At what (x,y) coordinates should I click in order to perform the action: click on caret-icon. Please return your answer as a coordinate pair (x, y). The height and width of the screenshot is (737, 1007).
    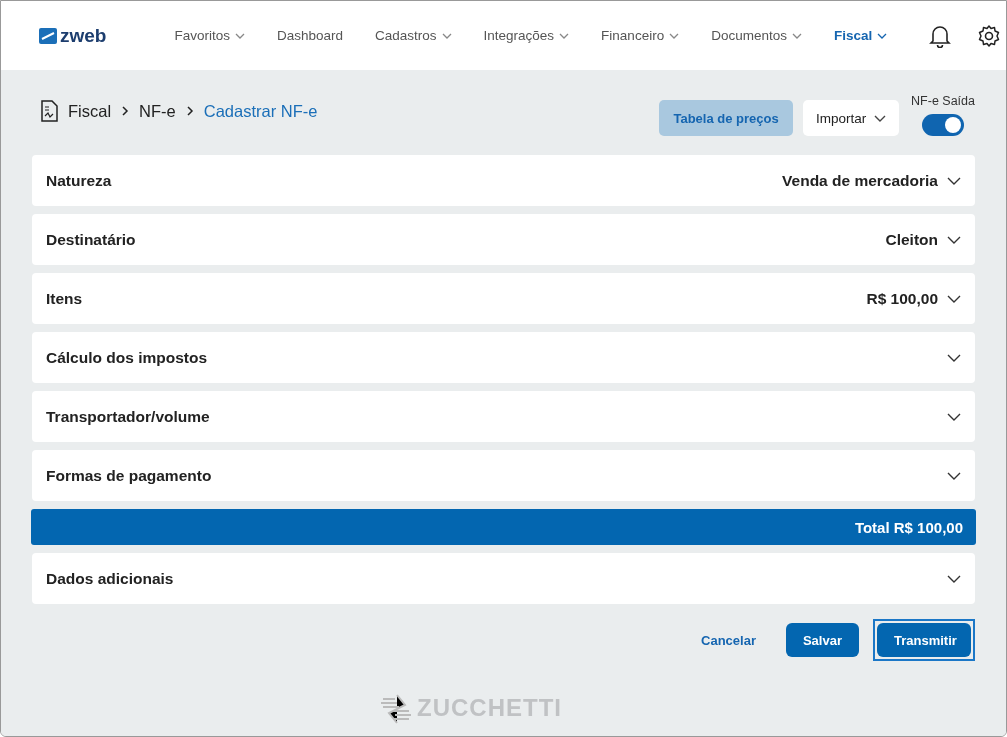
    Looking at the image, I should click on (880, 118).